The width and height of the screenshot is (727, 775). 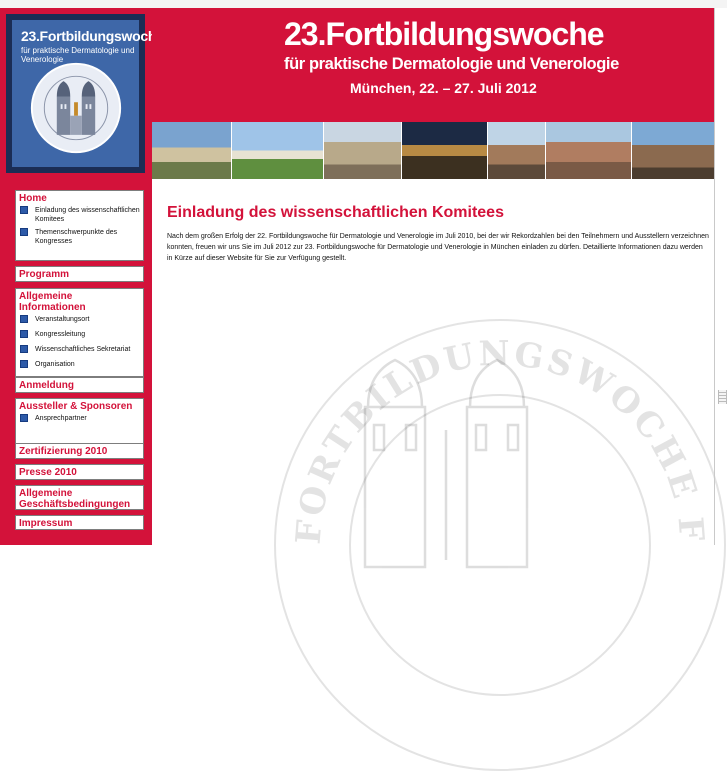 I want to click on nav-anmeldung: Anmeldung, so click(x=79, y=385).